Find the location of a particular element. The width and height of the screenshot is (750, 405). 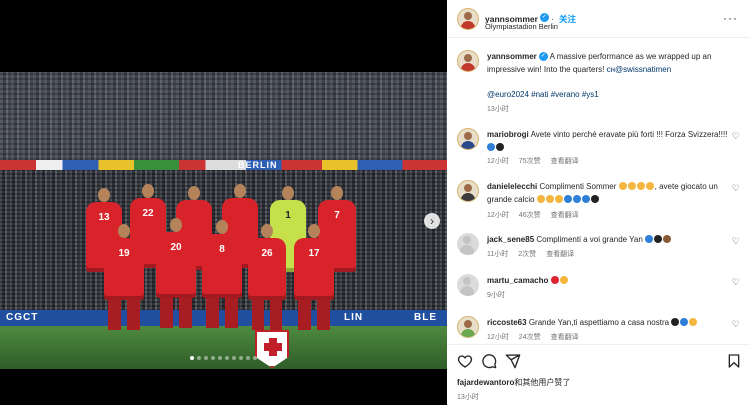

comment-body: Complimenti a voi grande Yan is located at coordinates (589, 239).